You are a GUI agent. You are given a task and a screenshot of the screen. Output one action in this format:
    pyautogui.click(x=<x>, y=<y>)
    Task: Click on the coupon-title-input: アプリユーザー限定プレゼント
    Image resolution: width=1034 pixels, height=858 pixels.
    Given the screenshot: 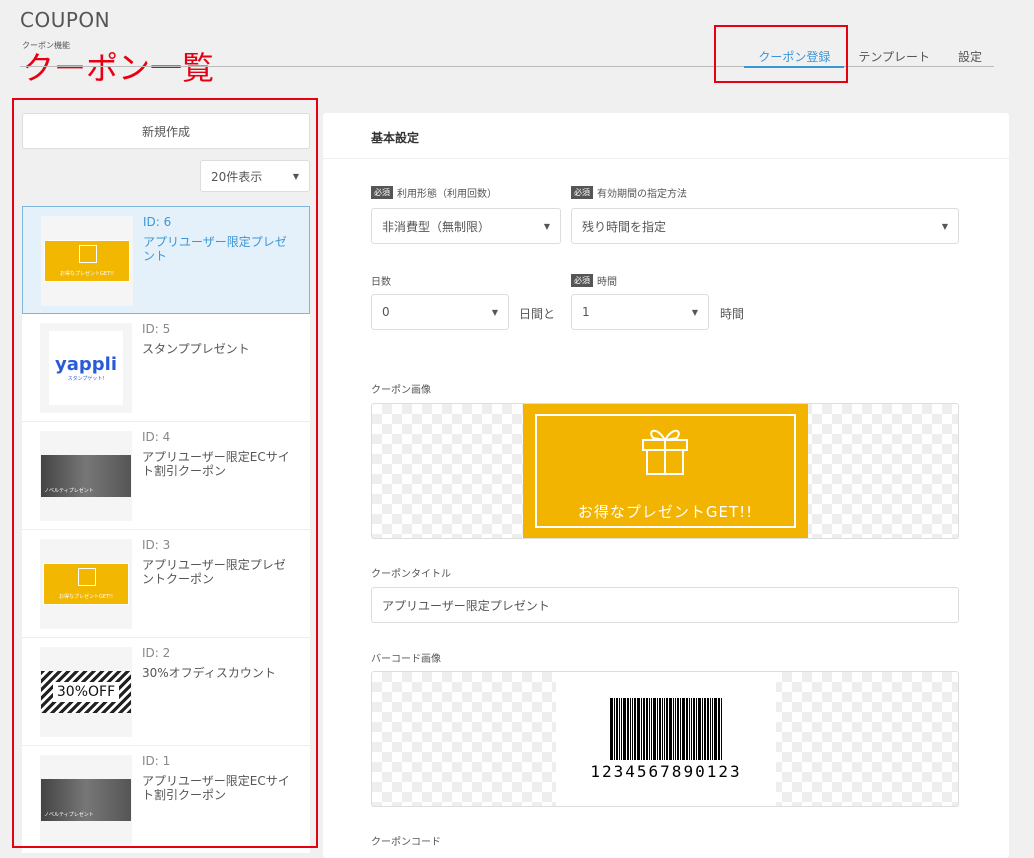 What is the action you would take?
    pyautogui.click(x=665, y=605)
    